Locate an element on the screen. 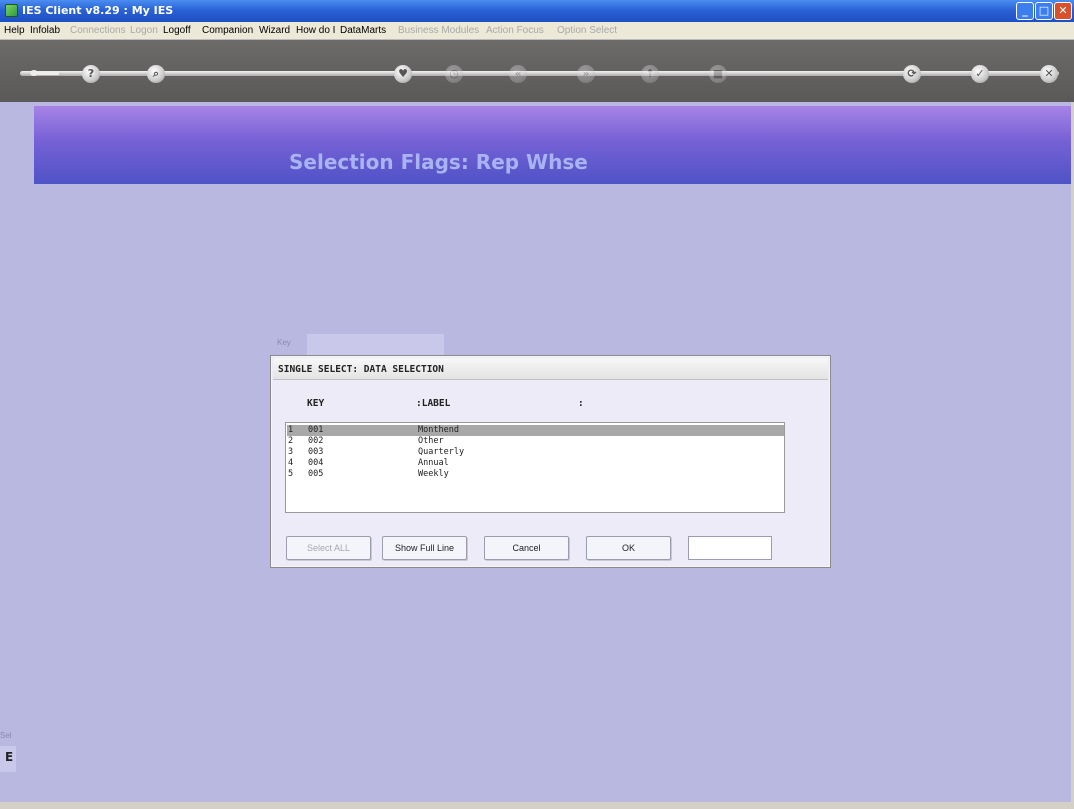 This screenshot has height=809, width=1074. menu-help: Help is located at coordinates (14, 30).